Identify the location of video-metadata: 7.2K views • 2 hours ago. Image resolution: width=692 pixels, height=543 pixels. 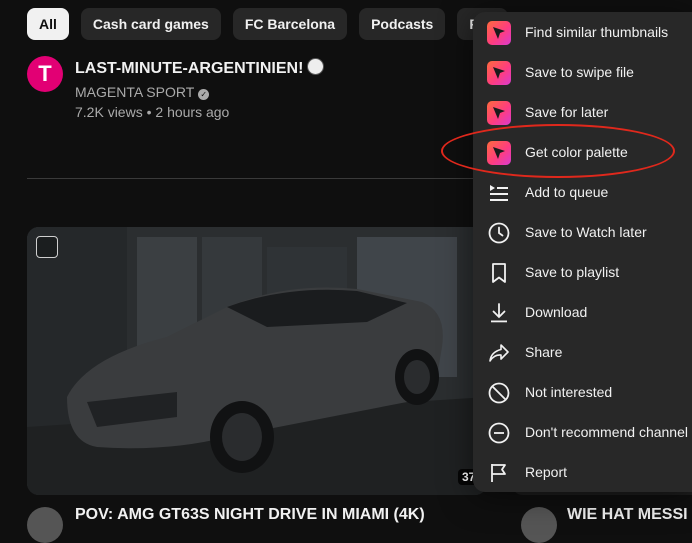
(152, 112).